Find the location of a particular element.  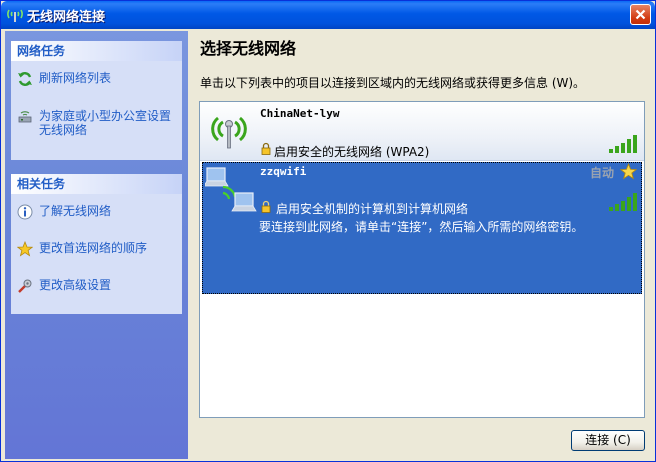

connect-instruction-text: 要连接到此网络，请单击“连接”，然后输入所需的网络密钥。 is located at coordinates (421, 227).